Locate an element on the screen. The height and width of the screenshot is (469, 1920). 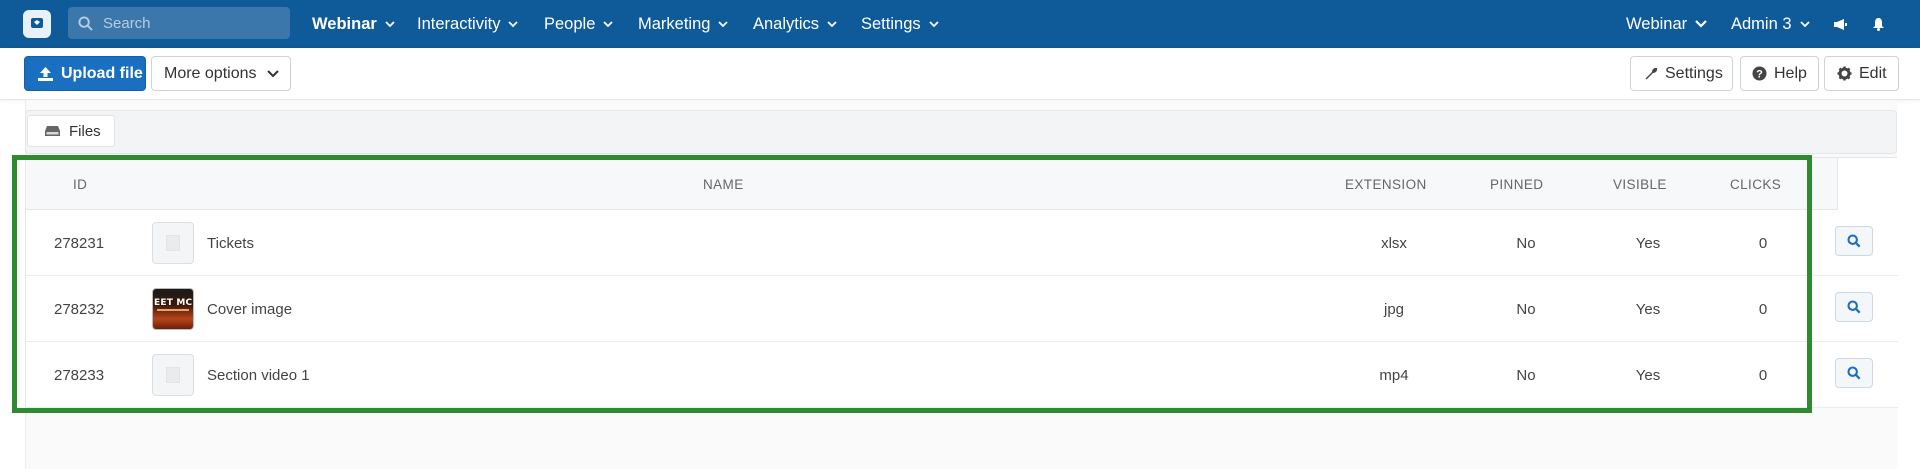
bell-icon is located at coordinates (1878, 24).